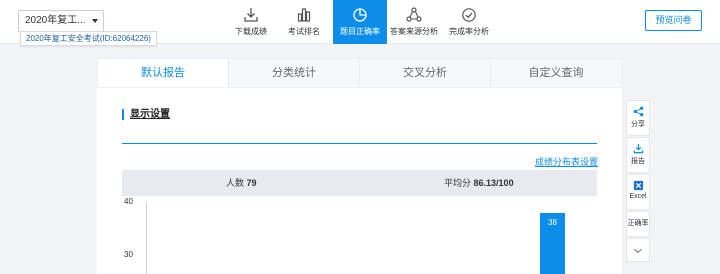 The image size is (720, 274). What do you see at coordinates (146, 238) in the screenshot?
I see `y-axis` at bounding box center [146, 238].